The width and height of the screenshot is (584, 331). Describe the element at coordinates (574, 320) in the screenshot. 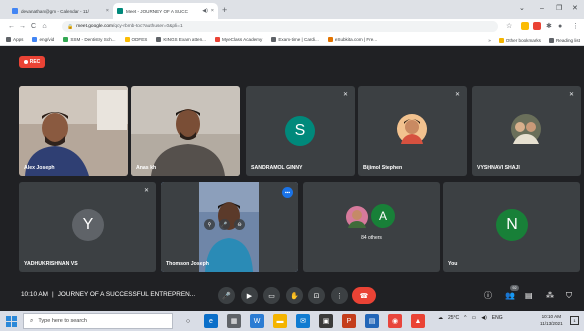

I see `notifications-icon: 1` at that location.